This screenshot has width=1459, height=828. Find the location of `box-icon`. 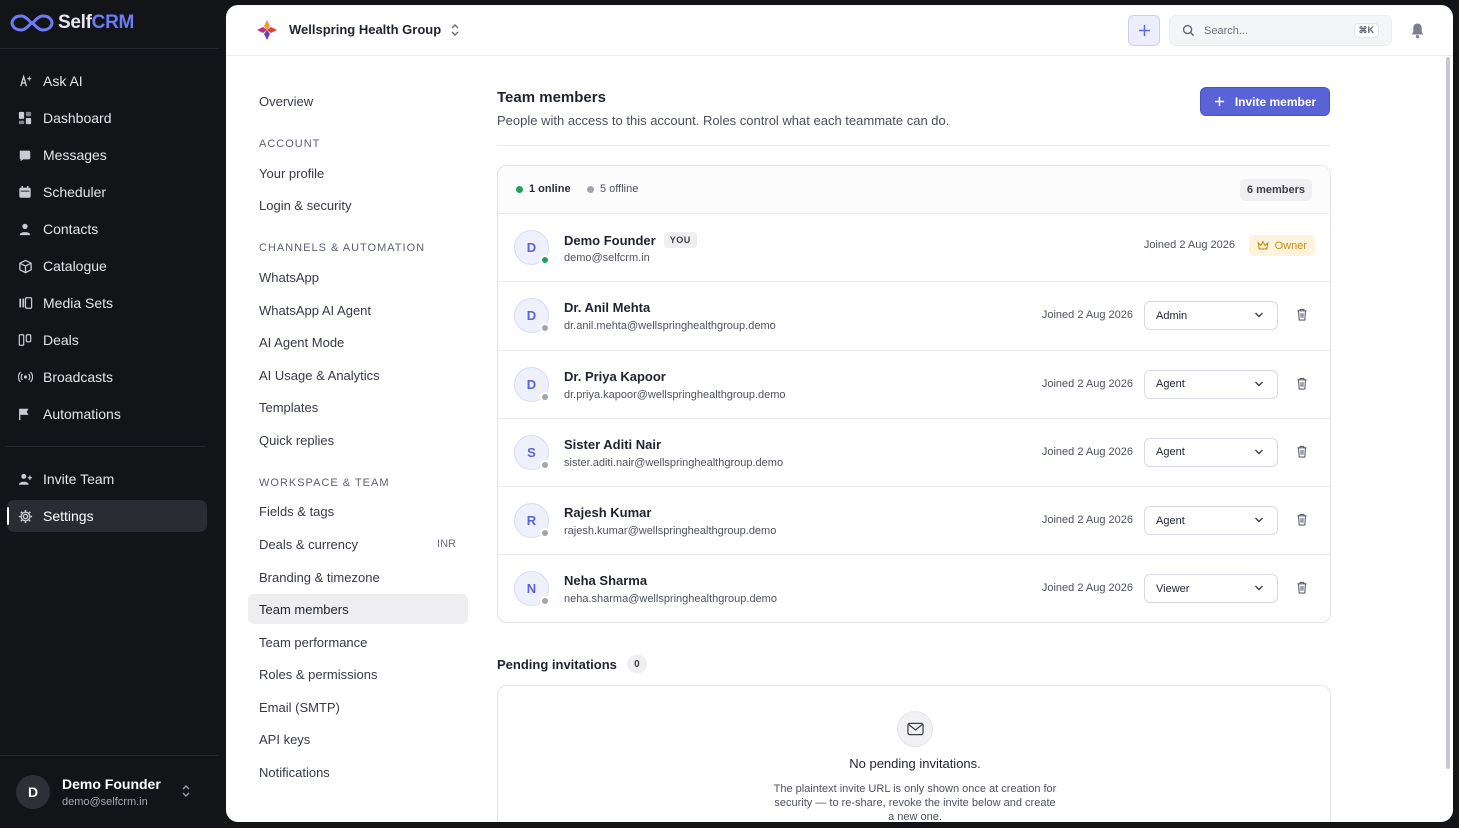

box-icon is located at coordinates (25, 266).